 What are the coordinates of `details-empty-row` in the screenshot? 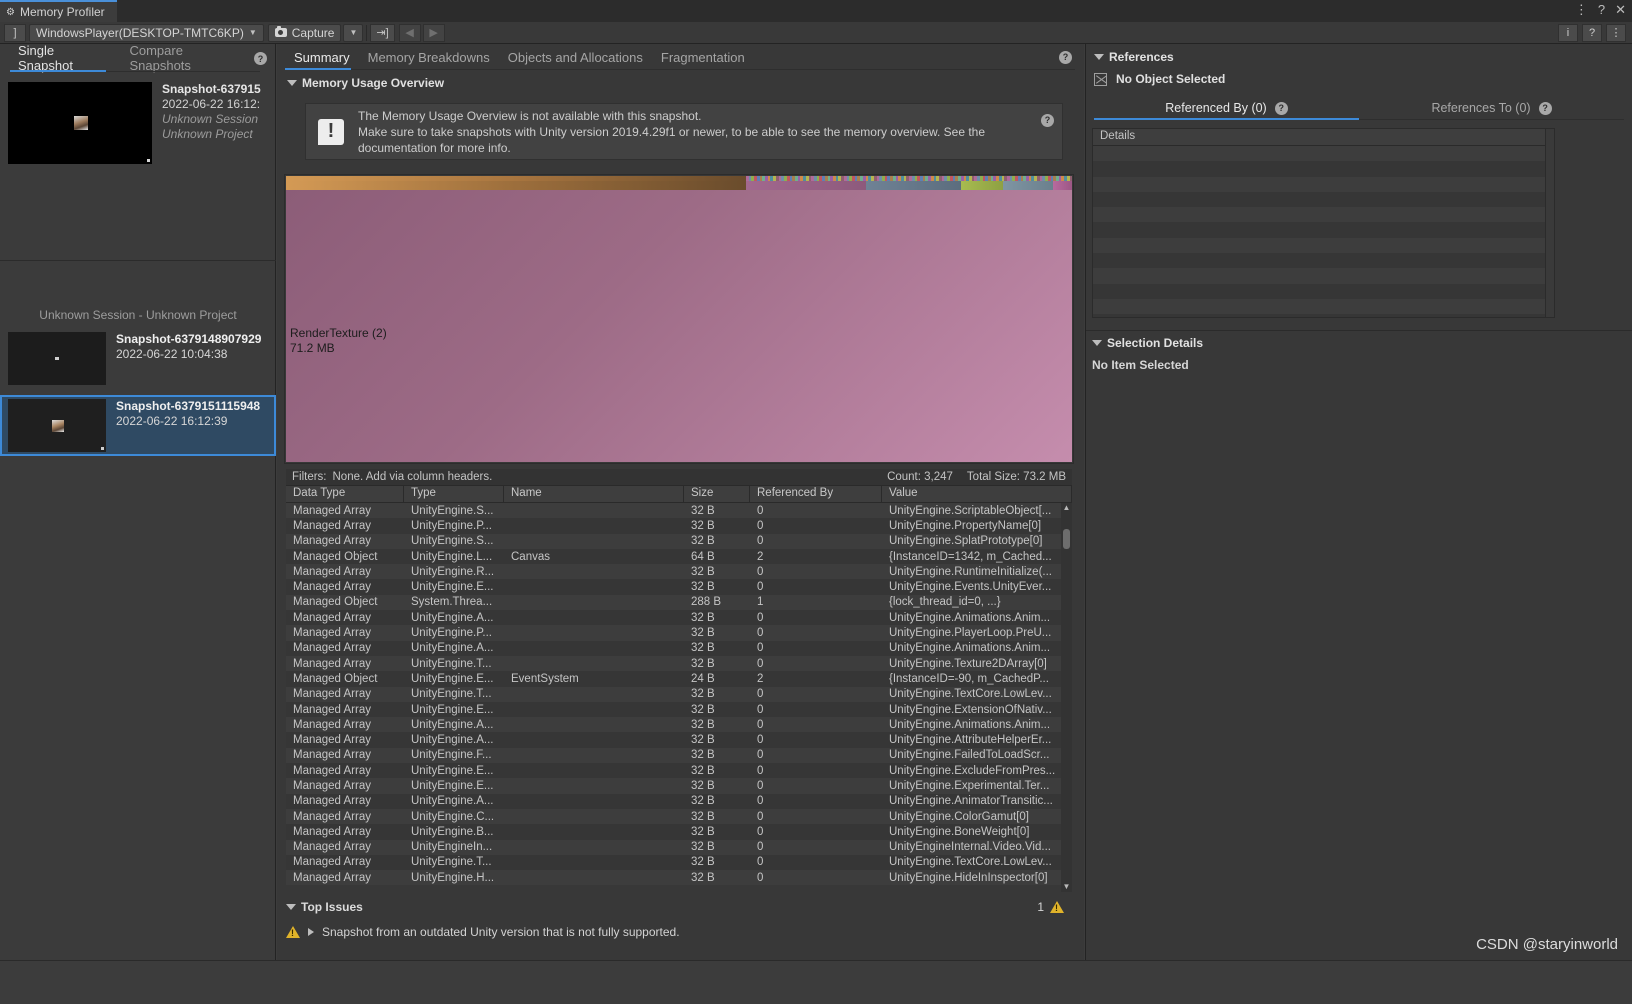 It's located at (1323, 184).